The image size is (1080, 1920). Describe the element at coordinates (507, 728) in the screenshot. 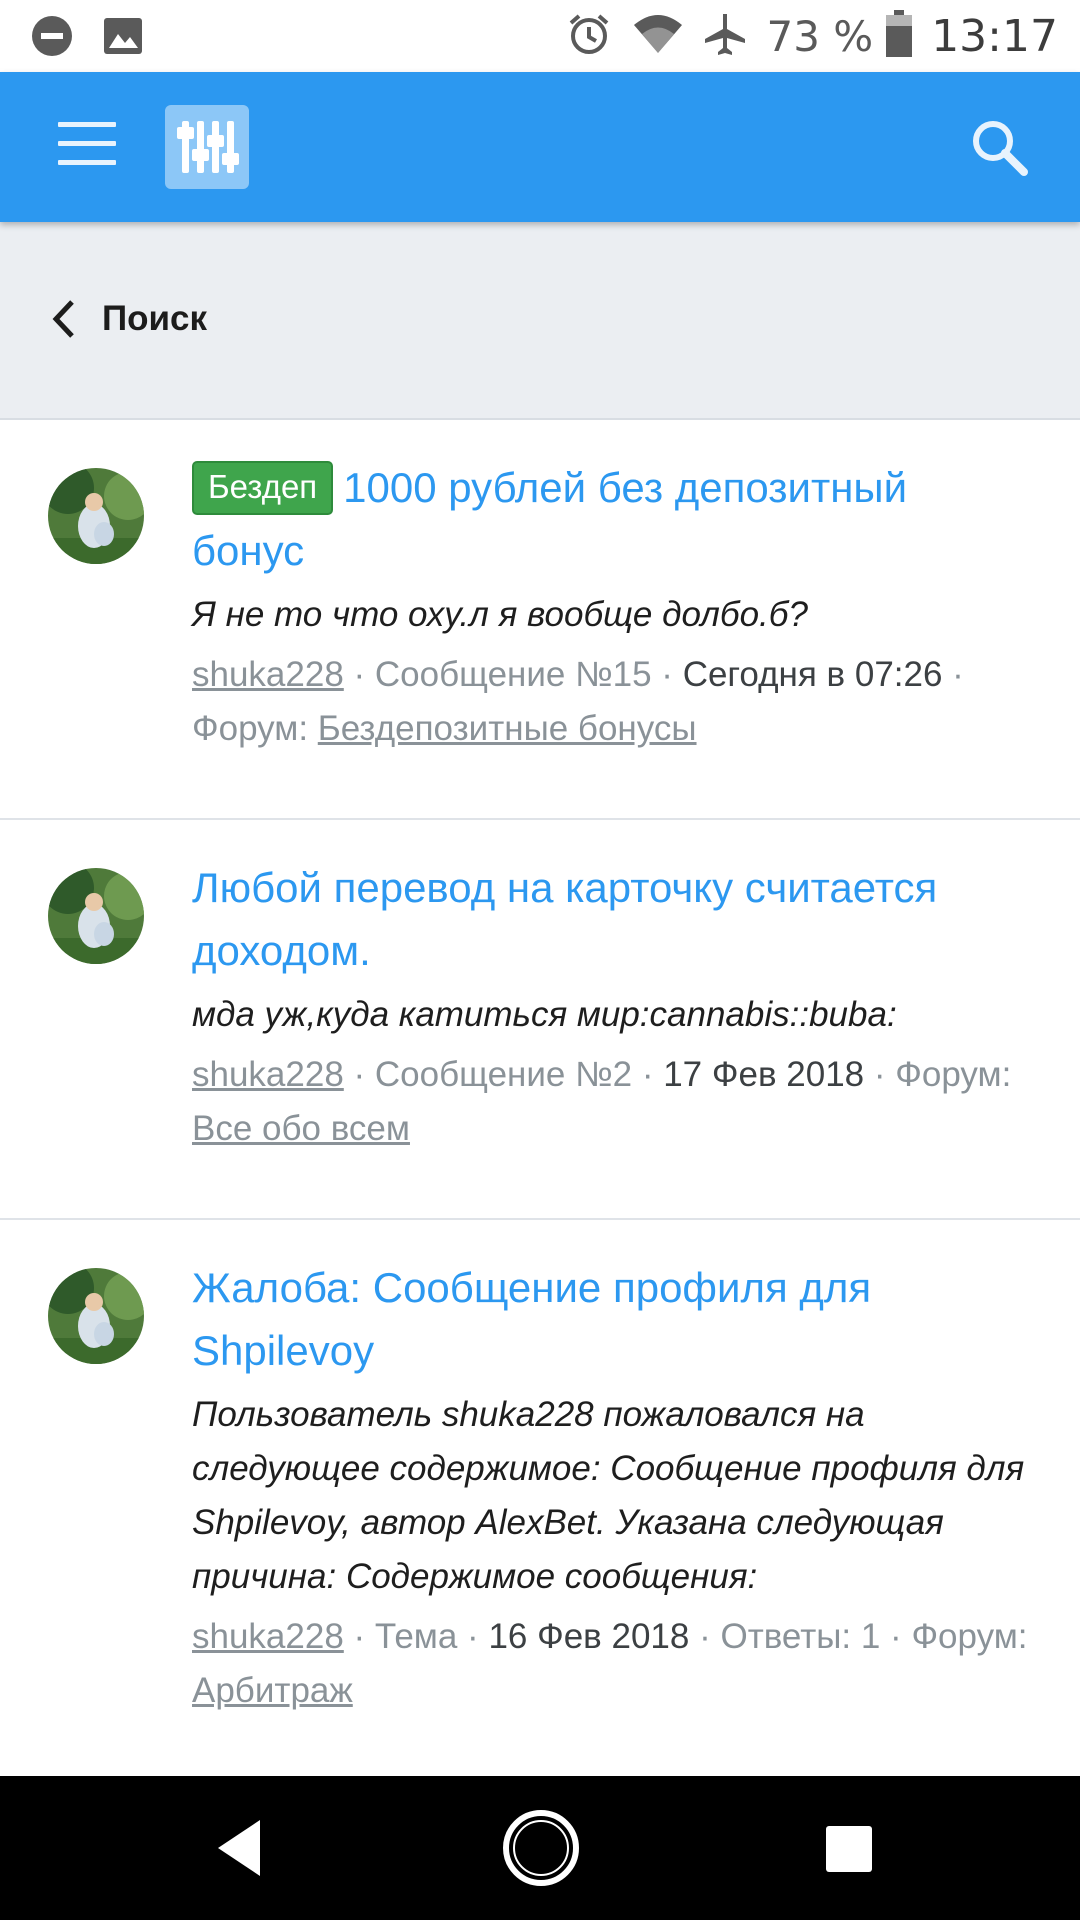

I see `forum-link: Бездепозитные бонусы` at that location.